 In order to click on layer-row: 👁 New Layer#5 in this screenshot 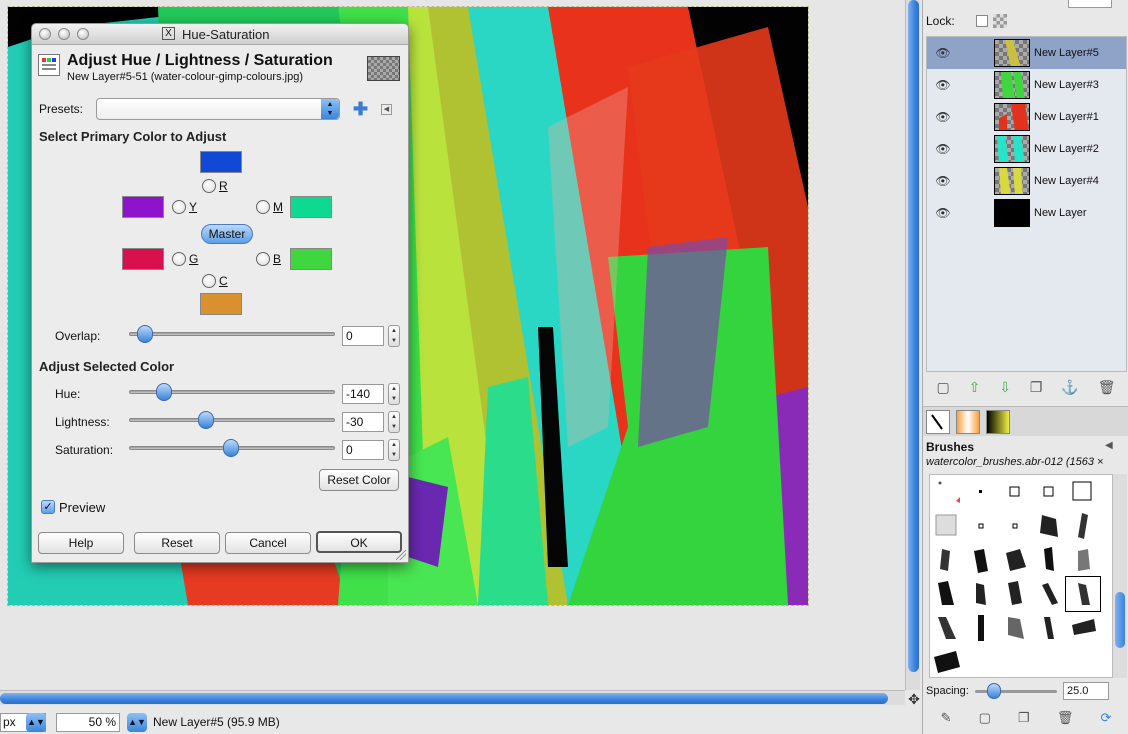, I will do `click(1026, 53)`.